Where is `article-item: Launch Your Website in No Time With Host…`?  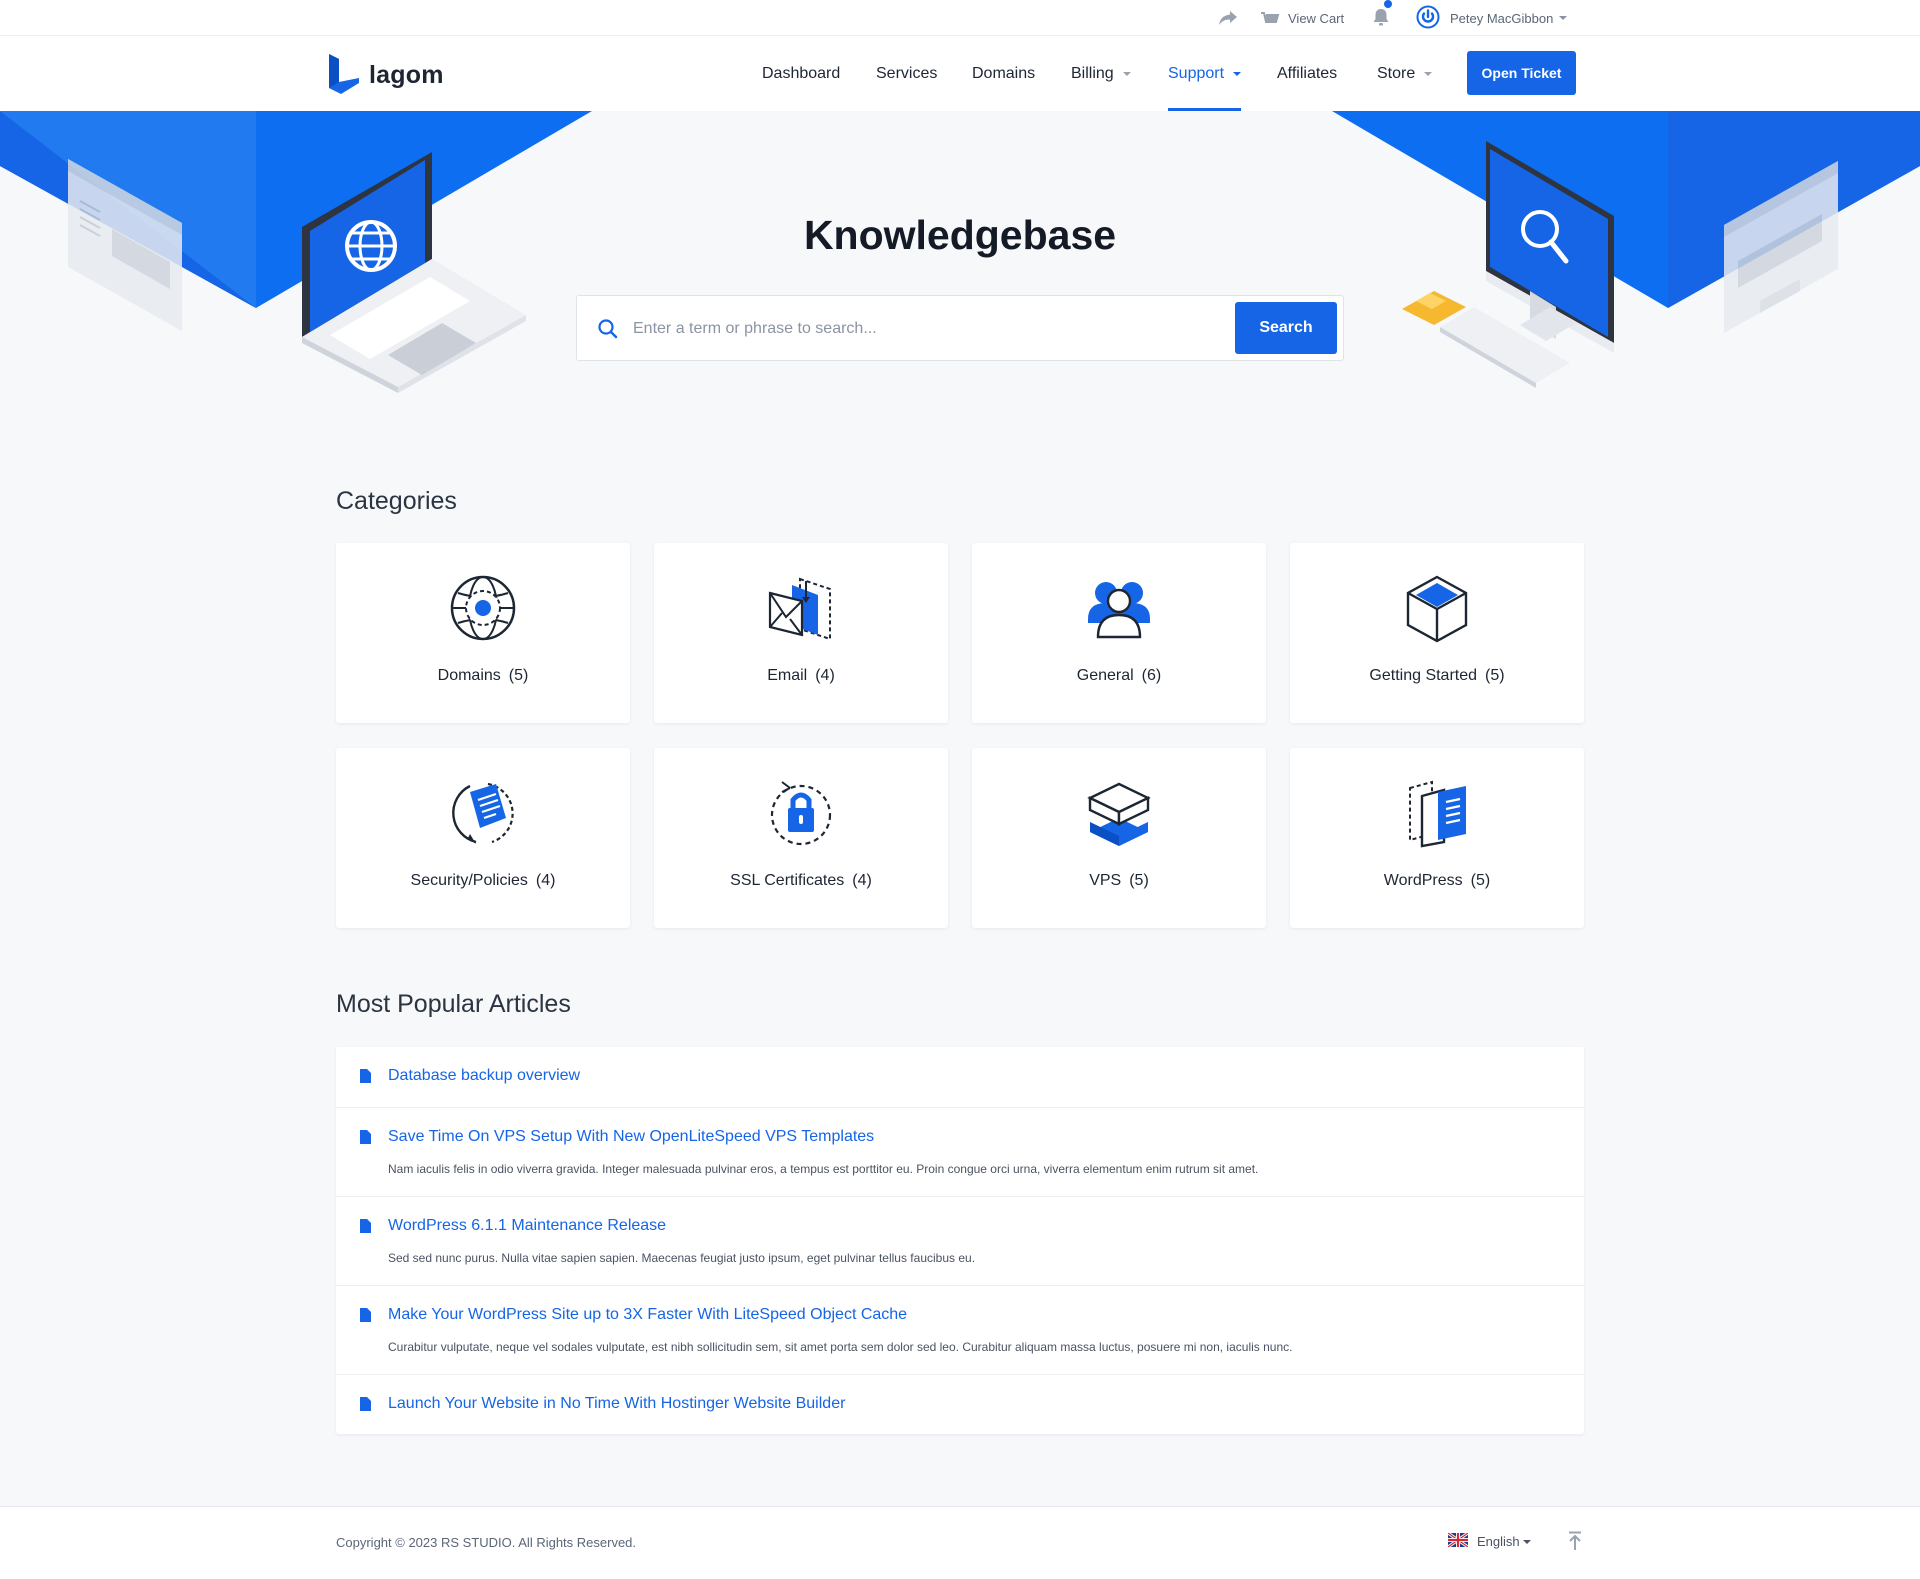
article-item: Launch Your Website in No Time With Host… is located at coordinates (960, 1404).